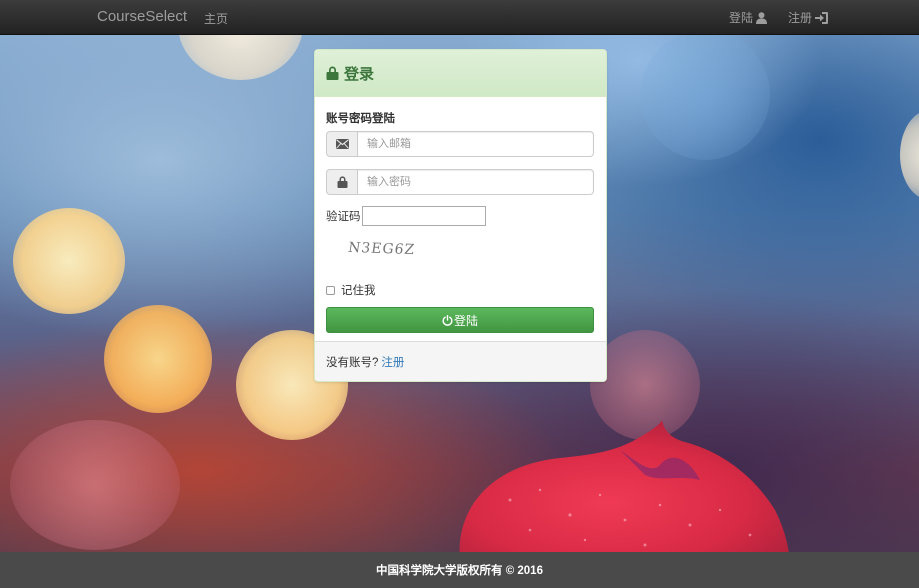 The width and height of the screenshot is (919, 588). Describe the element at coordinates (423, 216) in the screenshot. I see `captcha-input` at that location.